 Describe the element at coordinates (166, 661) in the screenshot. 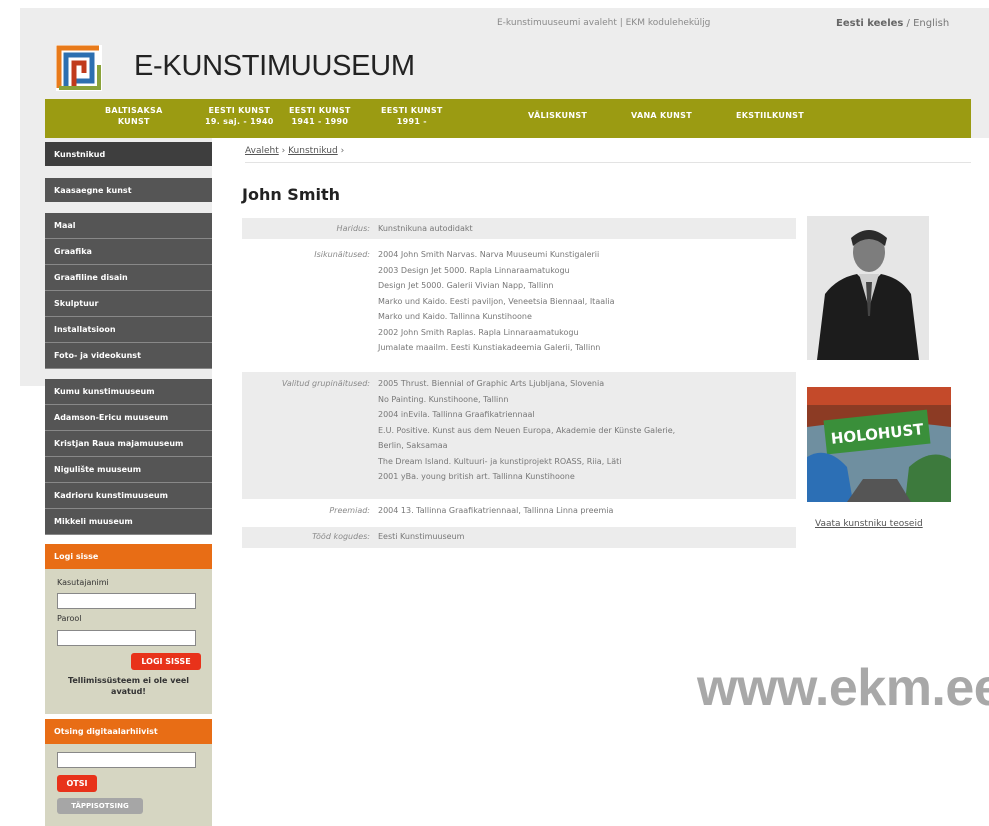

I see `login-button: LOGI SISSE` at that location.